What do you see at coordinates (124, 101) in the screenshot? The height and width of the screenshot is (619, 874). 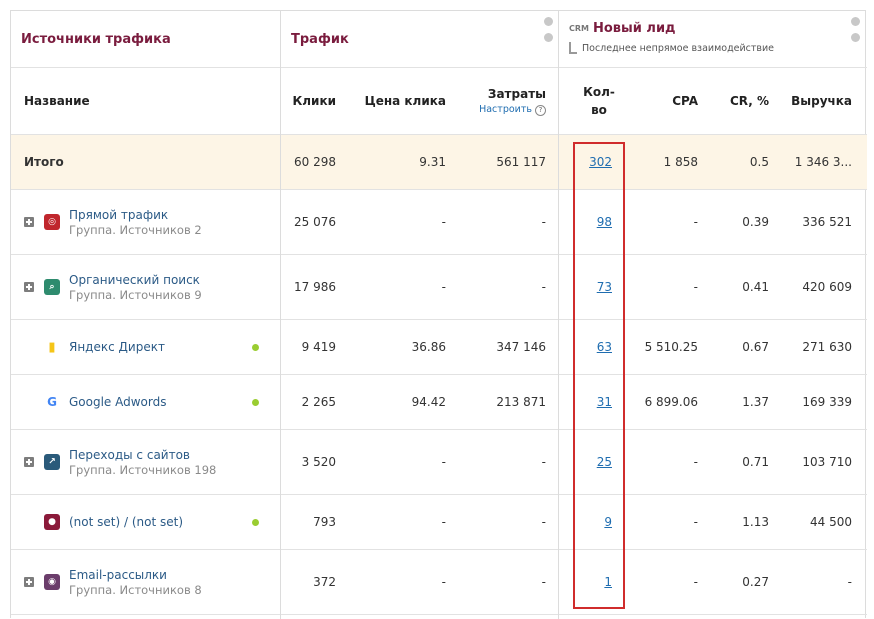 I see `col-name: Название` at bounding box center [124, 101].